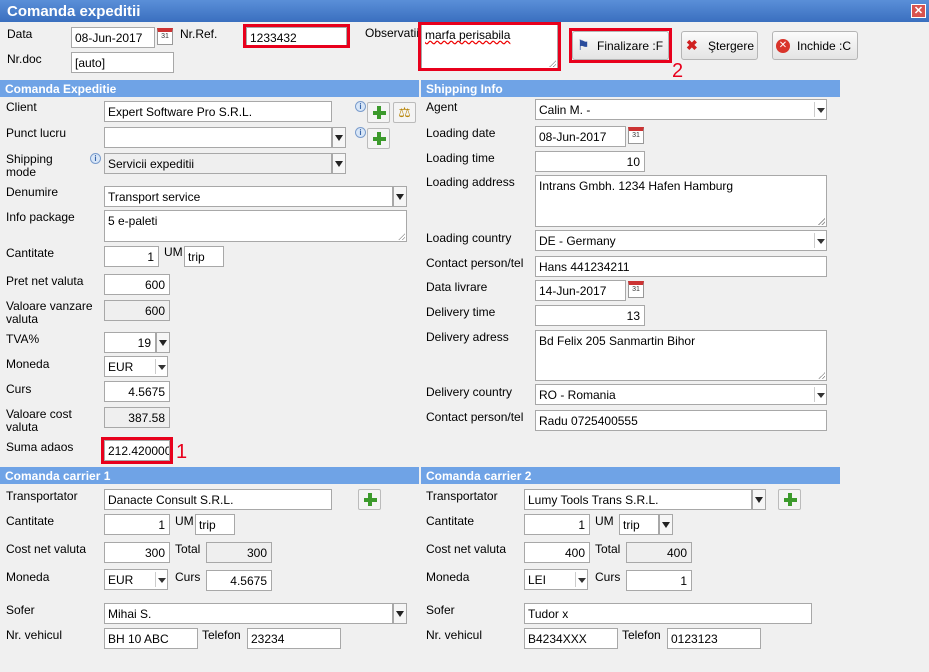  Describe the element at coordinates (209, 475) in the screenshot. I see `section-carrier-1: Comanda carrier 1` at that location.